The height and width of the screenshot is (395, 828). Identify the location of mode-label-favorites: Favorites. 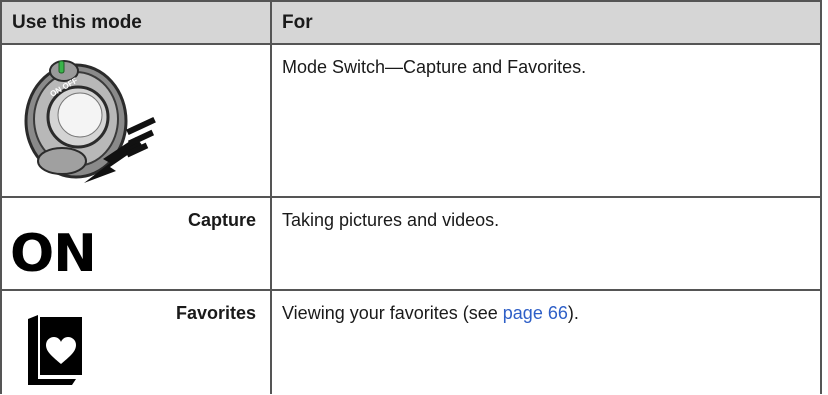
(215, 313).